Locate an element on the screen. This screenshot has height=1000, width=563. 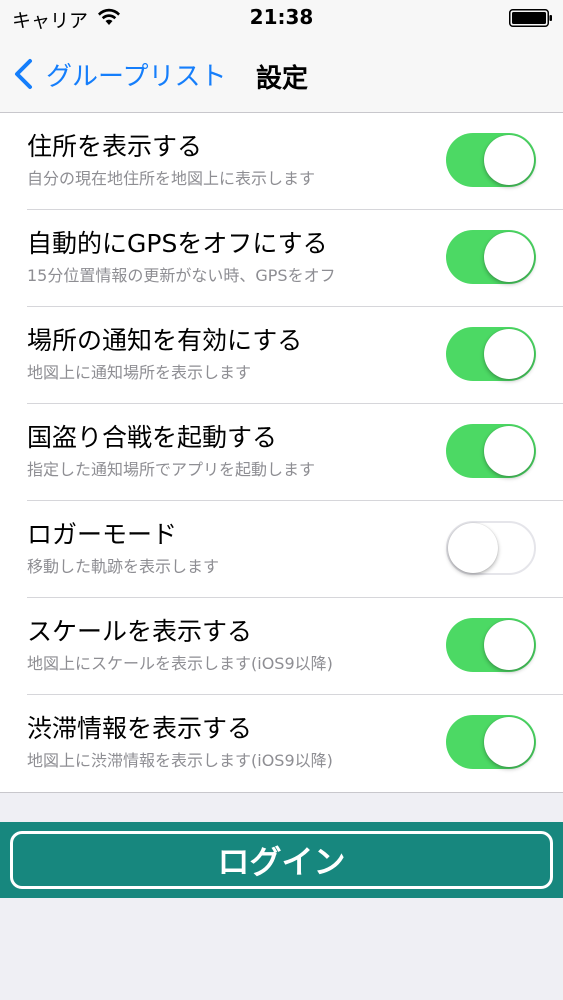
show-address-toggle is located at coordinates (491, 160).